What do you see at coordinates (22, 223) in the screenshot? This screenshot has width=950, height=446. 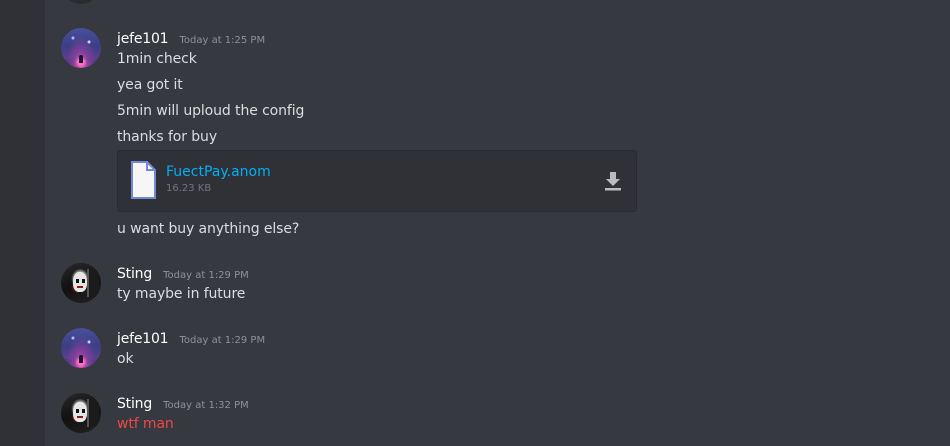 I see `left-sidebar-edge` at bounding box center [22, 223].